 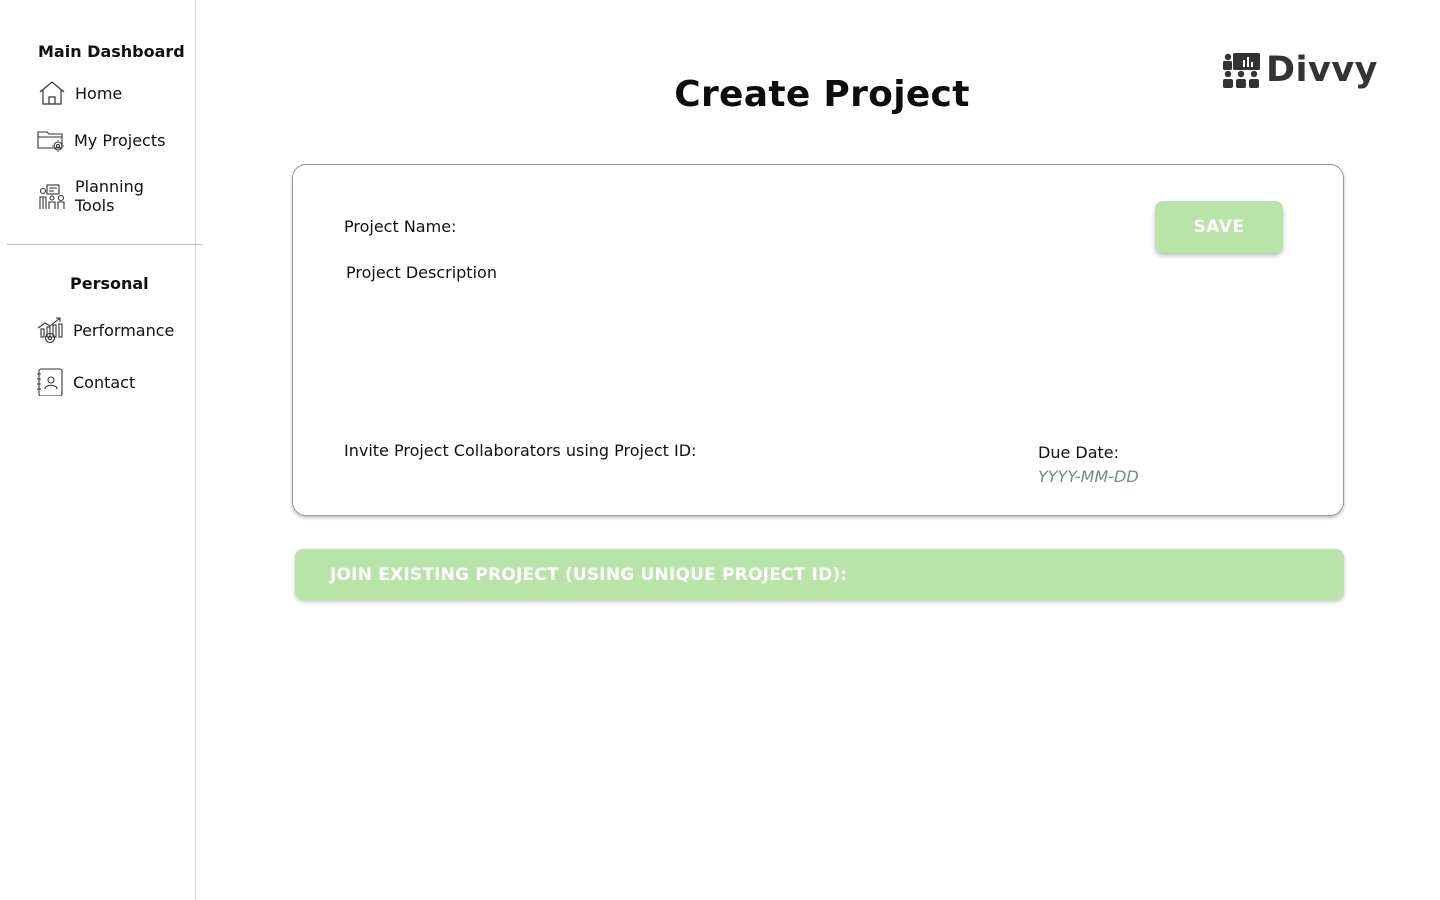 What do you see at coordinates (644, 477) in the screenshot?
I see `collaborator-id-input` at bounding box center [644, 477].